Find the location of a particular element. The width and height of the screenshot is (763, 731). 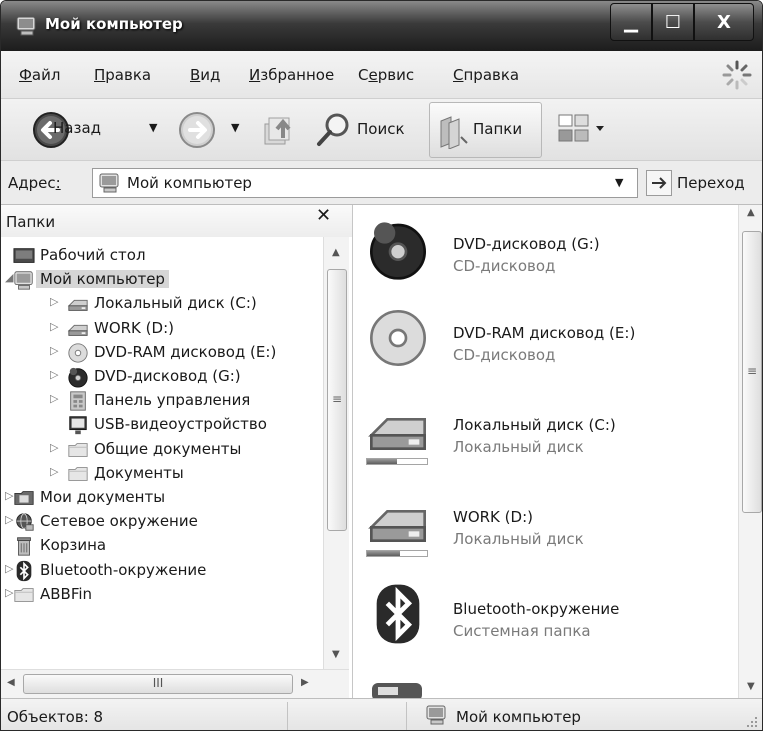

tree-item: ▷ DVD-дисковод (G:) is located at coordinates (161, 378).